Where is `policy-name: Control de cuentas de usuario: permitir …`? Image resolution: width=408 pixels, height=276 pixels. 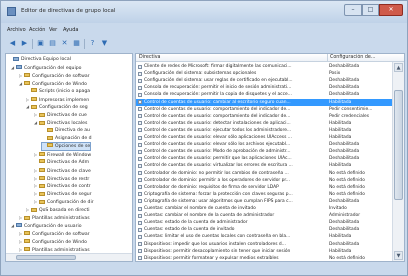
policy-name: Control de cuentas de usuario: permitir … is located at coordinates (218, 159).